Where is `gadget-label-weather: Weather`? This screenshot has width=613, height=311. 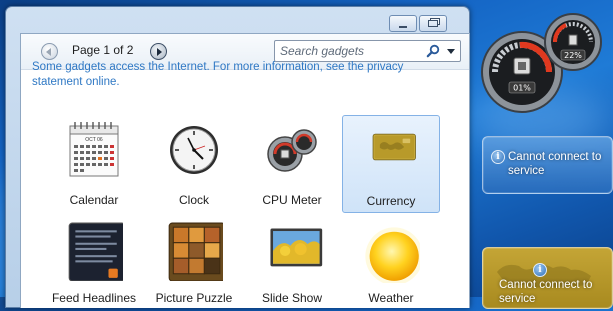
gadget-label-weather: Weather is located at coordinates (391, 298).